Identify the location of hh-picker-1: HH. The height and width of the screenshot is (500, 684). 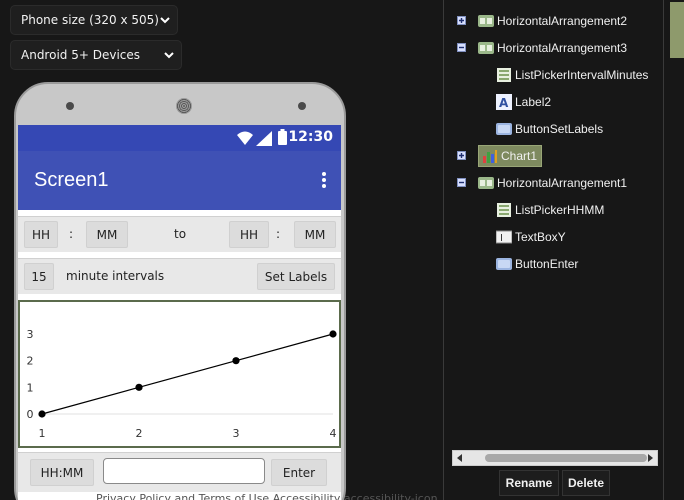
(41, 234).